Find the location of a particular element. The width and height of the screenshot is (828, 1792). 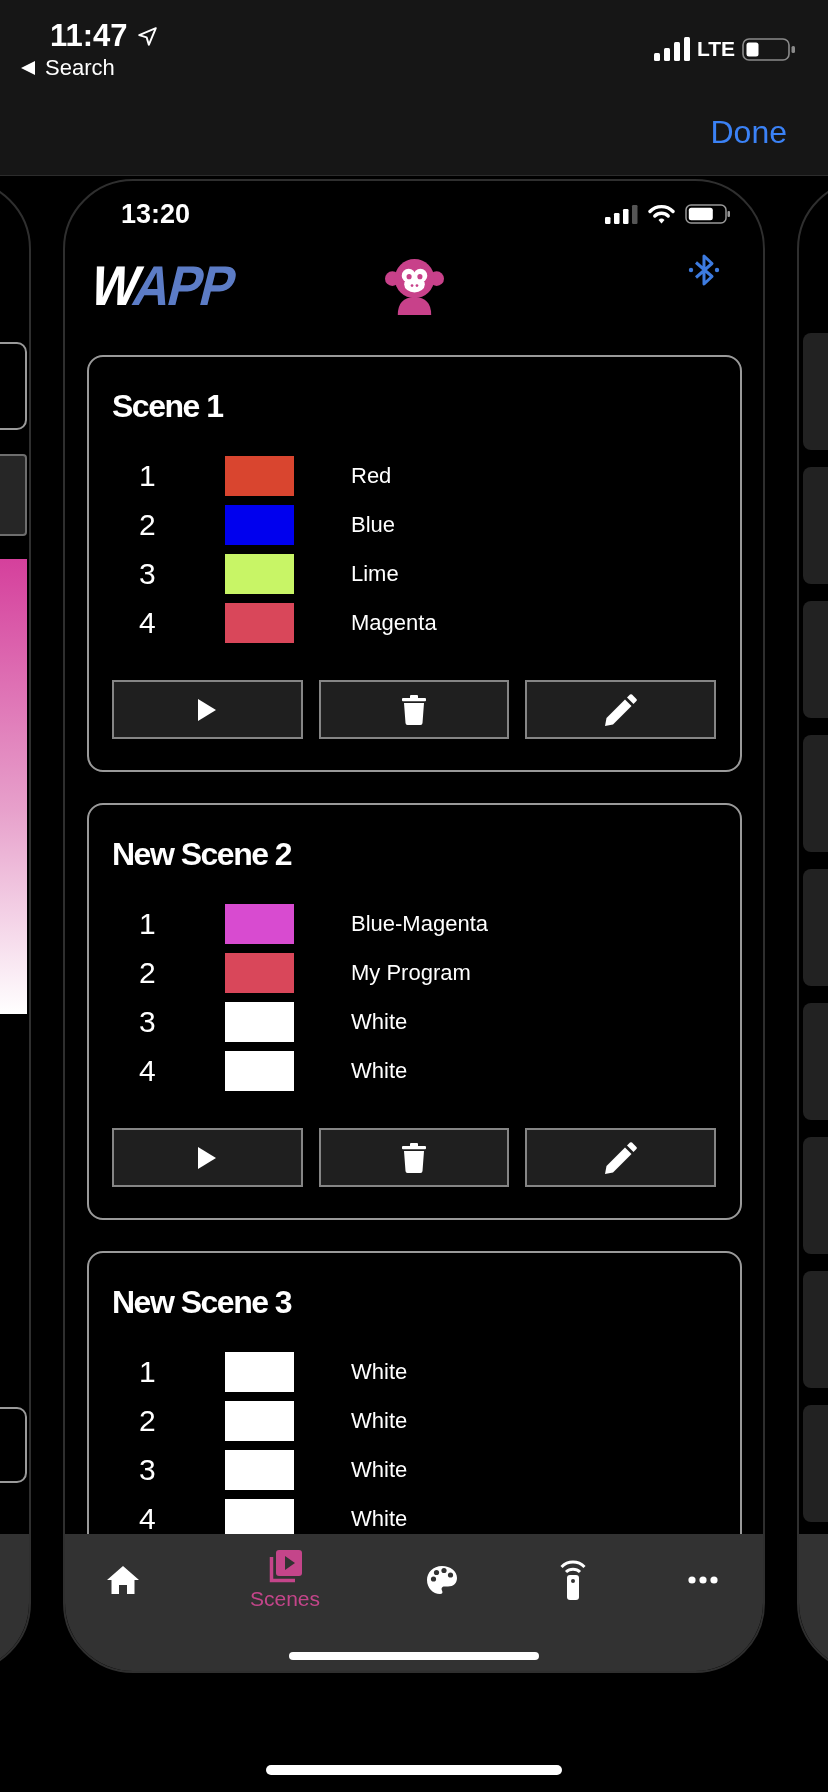

color-name: My Program is located at coordinates (411, 973).